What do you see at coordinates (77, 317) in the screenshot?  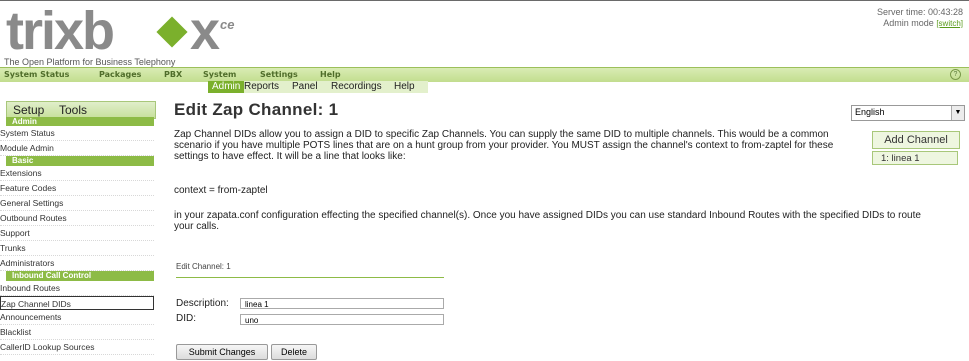 I see `sidebar-item-announcements: Announcements` at bounding box center [77, 317].